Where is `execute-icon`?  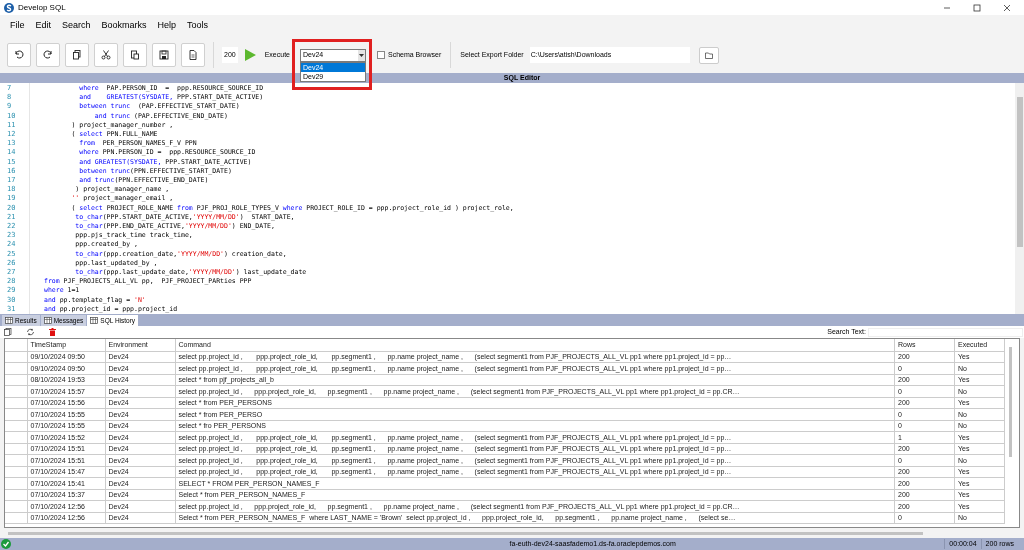 execute-icon is located at coordinates (249, 55).